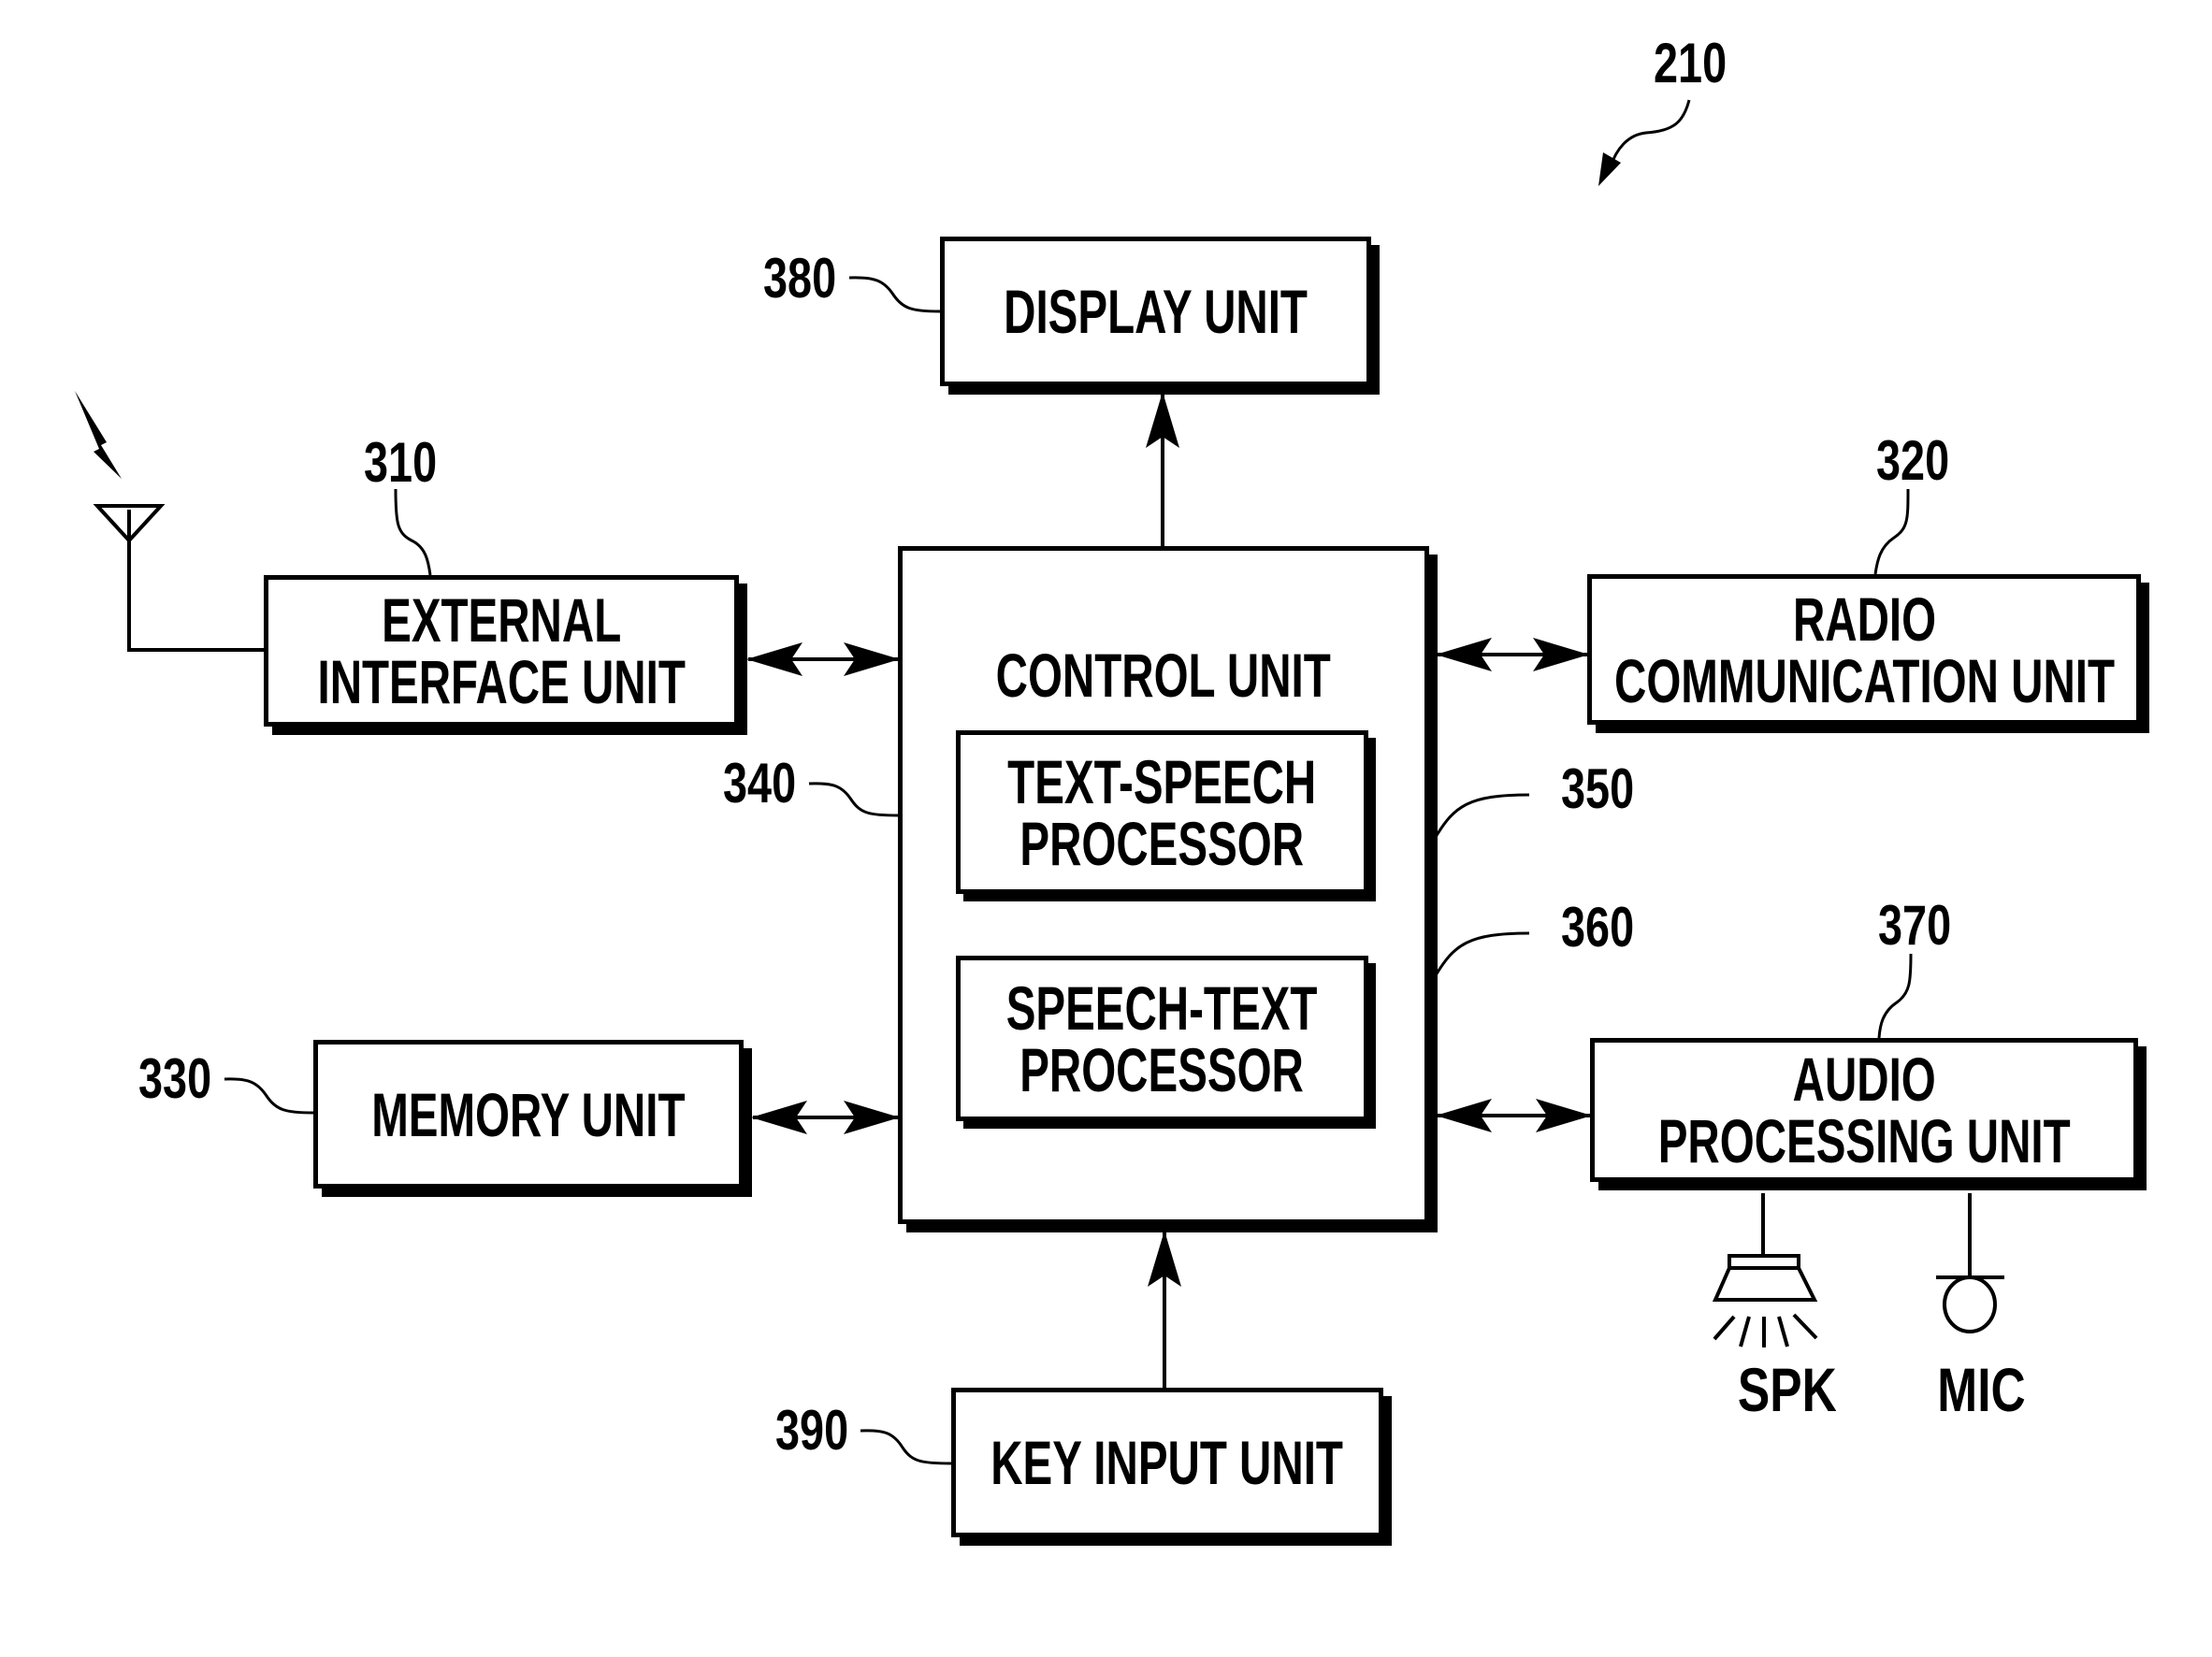 This screenshot has width=2212, height=1657. I want to click on ref-label-350: 350, so click(1598, 789).